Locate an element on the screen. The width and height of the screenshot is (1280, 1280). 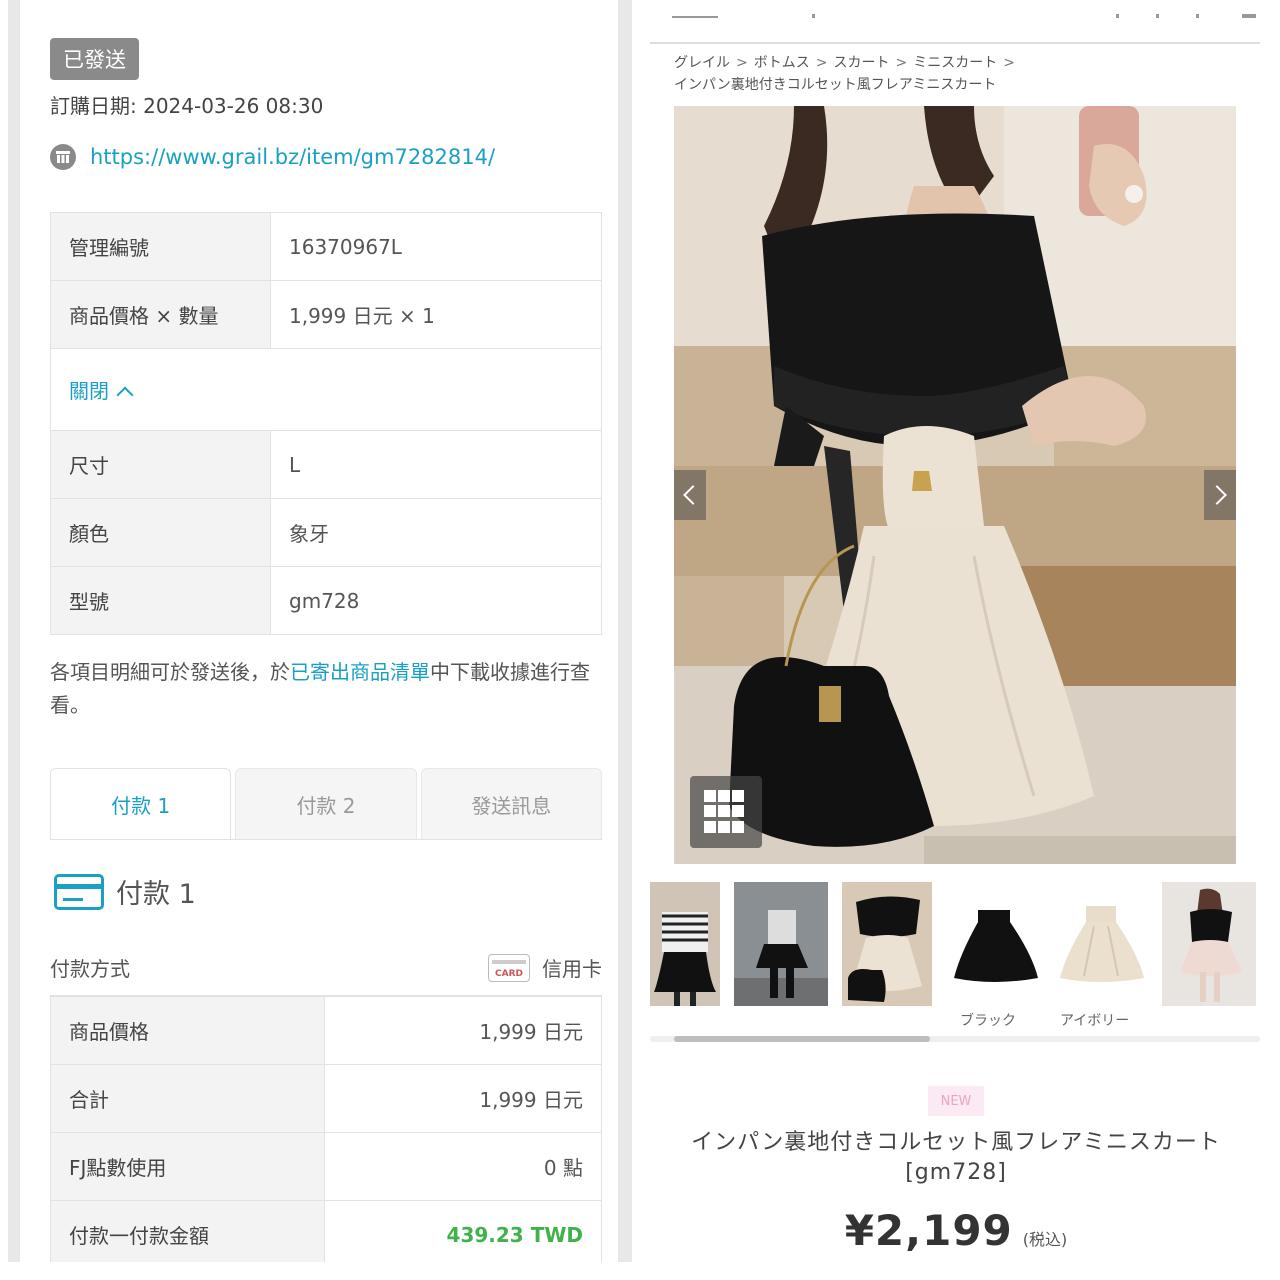
option-key: 尺寸 is located at coordinates (160, 464).